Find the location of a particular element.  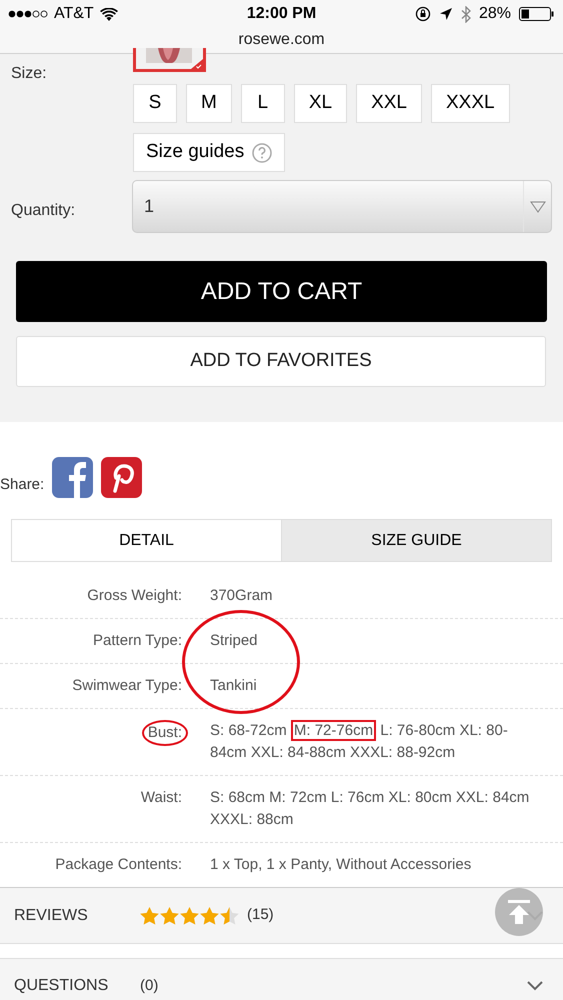

spec-value: Tankini is located at coordinates (233, 686).